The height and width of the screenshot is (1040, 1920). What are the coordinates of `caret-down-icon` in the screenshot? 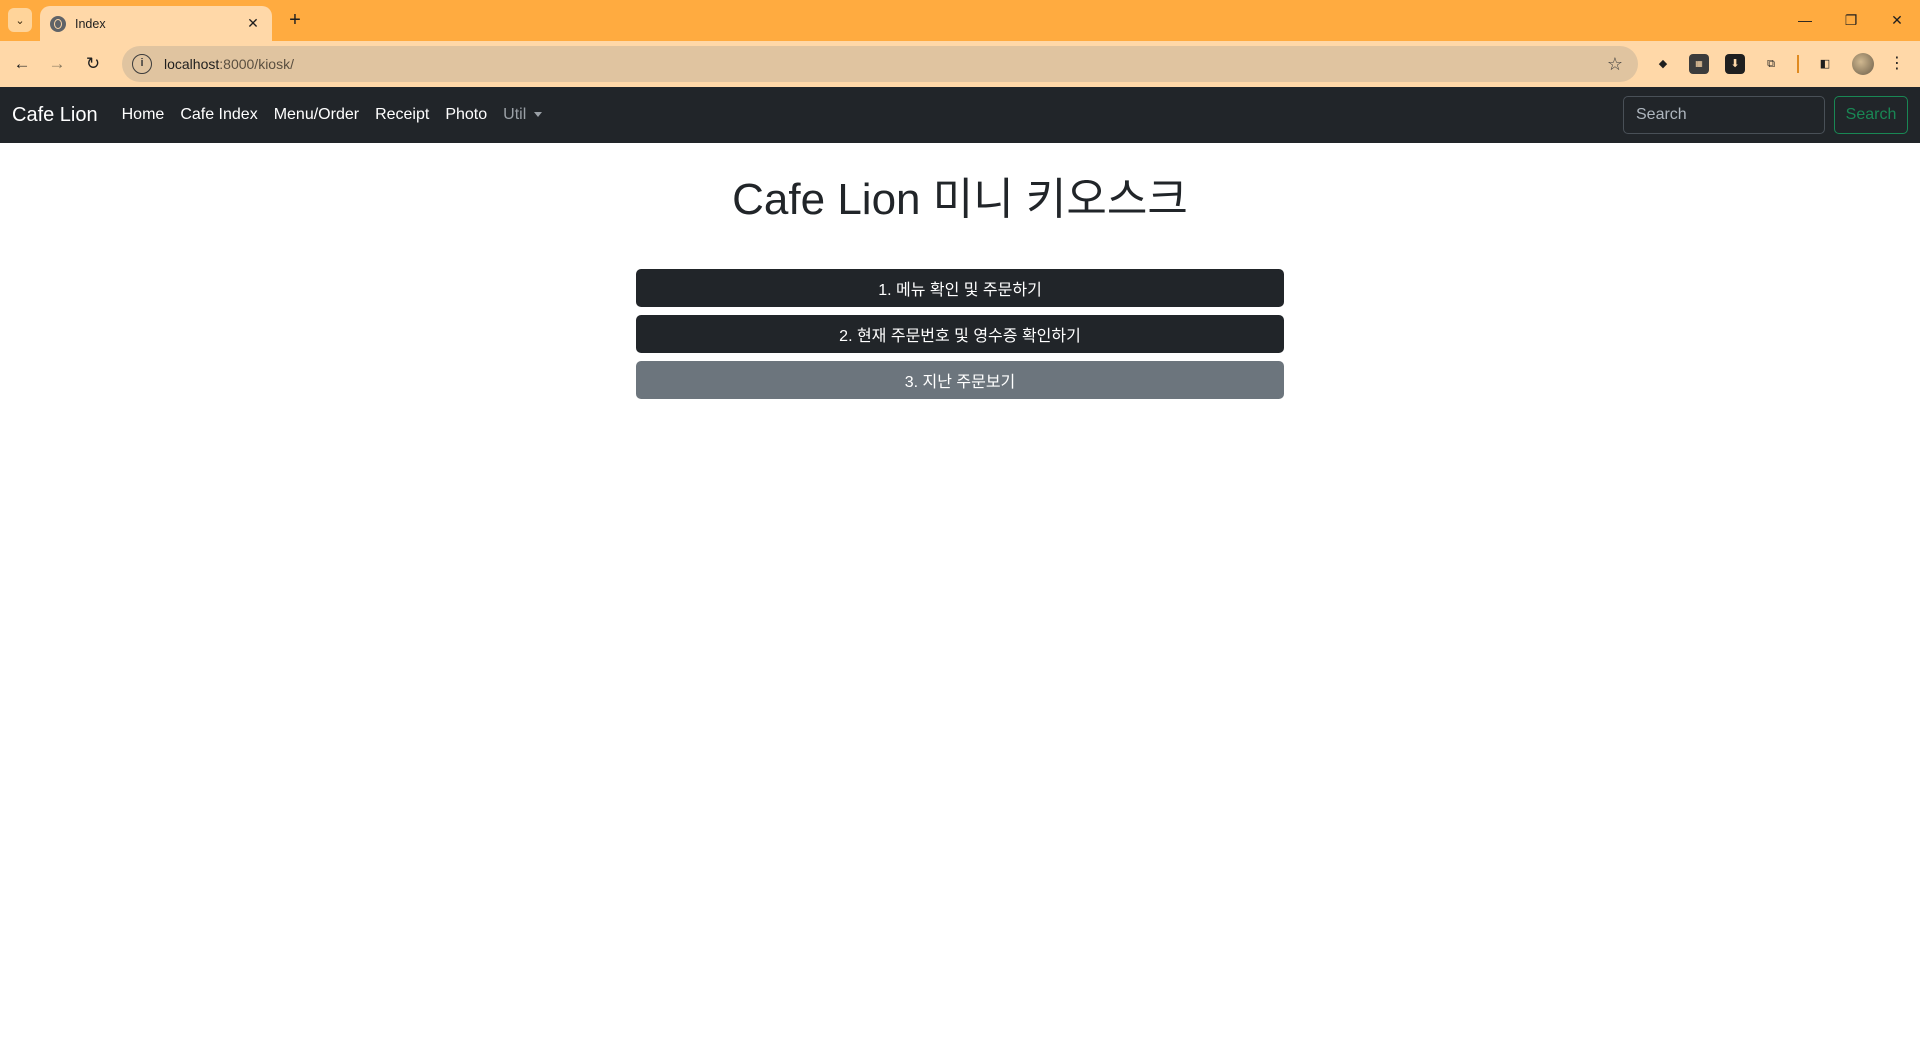 It's located at (538, 115).